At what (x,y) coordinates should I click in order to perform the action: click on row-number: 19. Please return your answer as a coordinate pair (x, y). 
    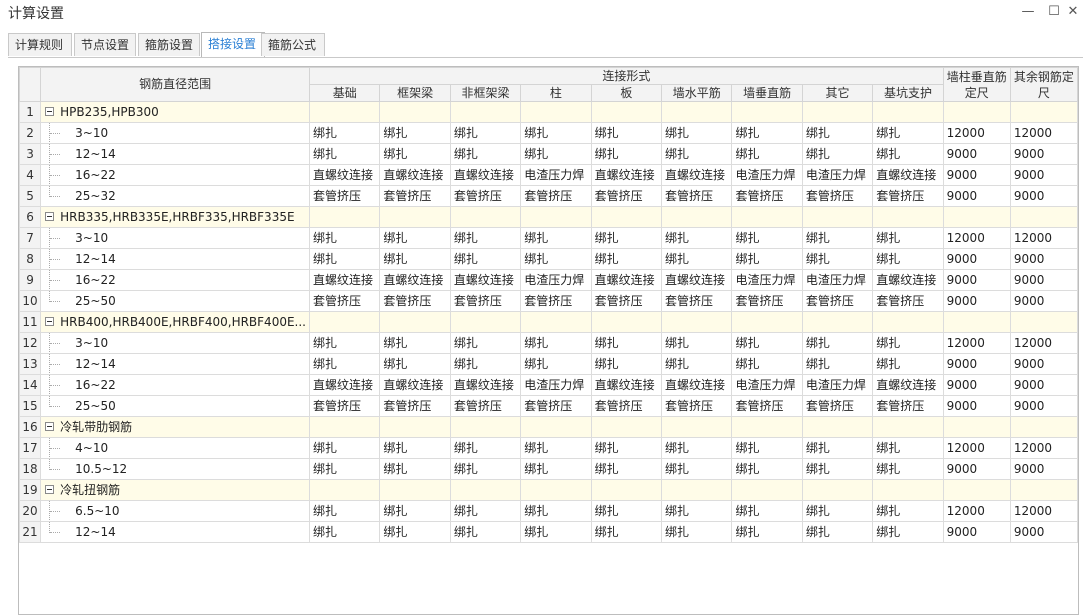
    Looking at the image, I should click on (30, 490).